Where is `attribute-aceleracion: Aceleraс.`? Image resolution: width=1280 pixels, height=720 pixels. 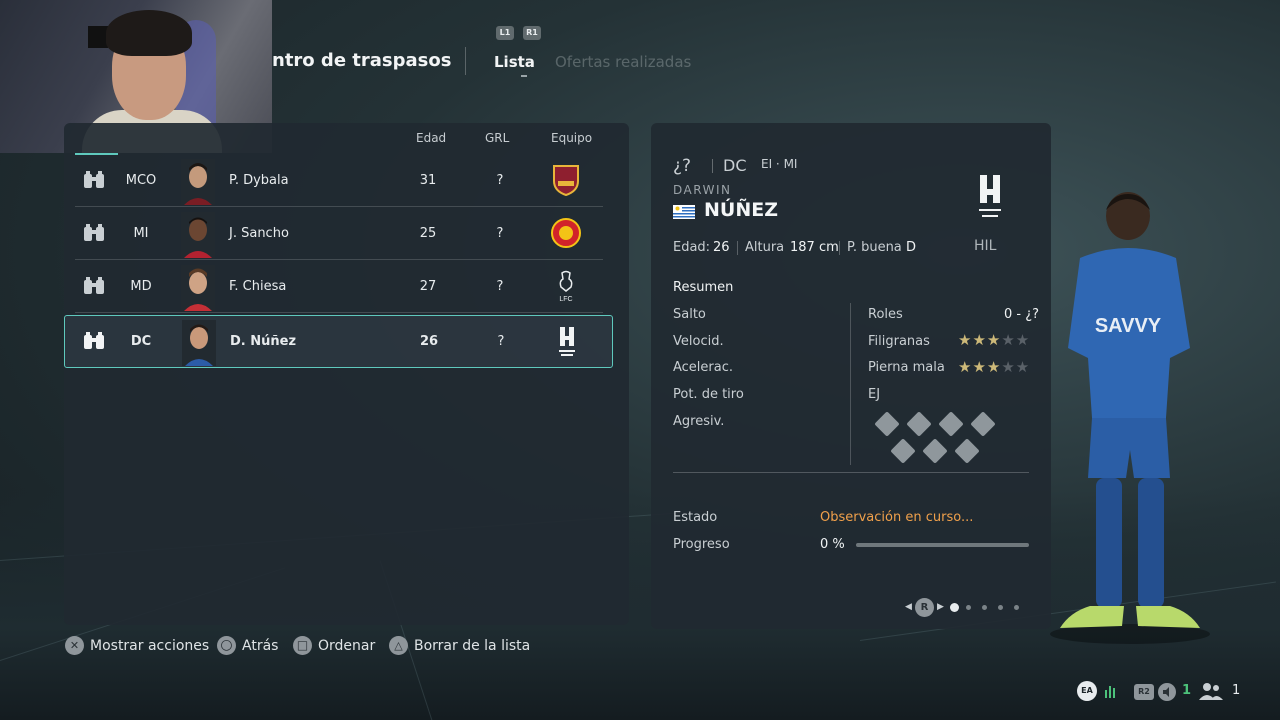
attribute-aceleracion: Aceleraс. is located at coordinates (703, 367).